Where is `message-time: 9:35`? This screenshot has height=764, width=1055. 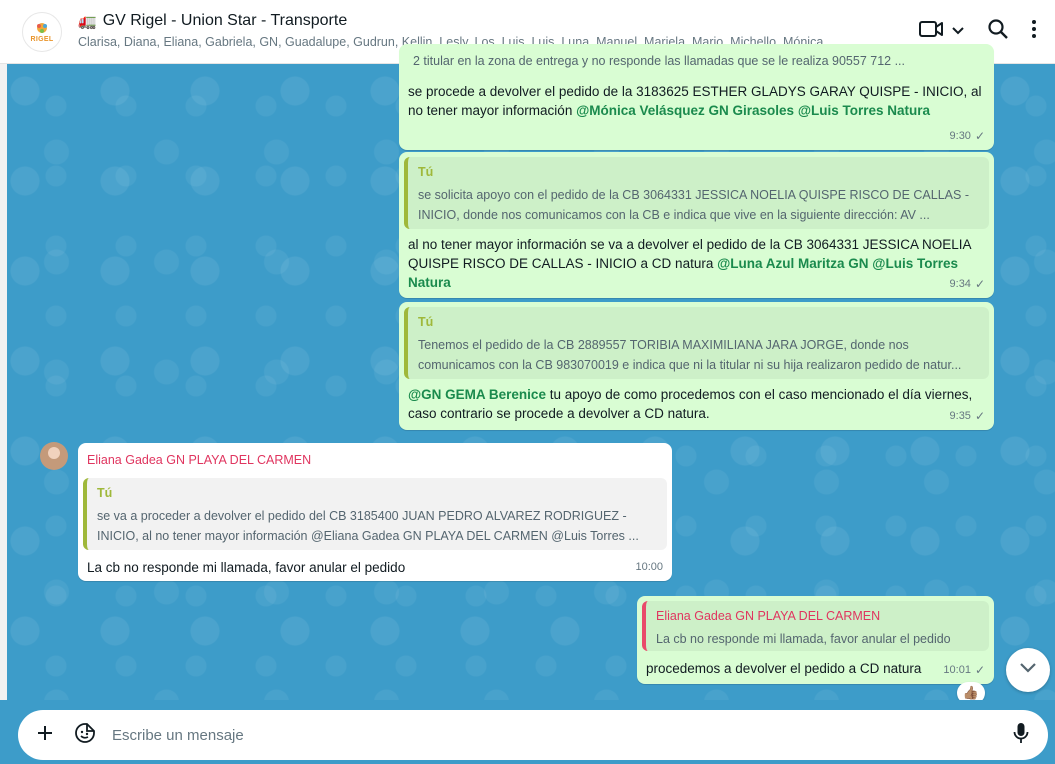
message-time: 9:35 is located at coordinates (960, 416).